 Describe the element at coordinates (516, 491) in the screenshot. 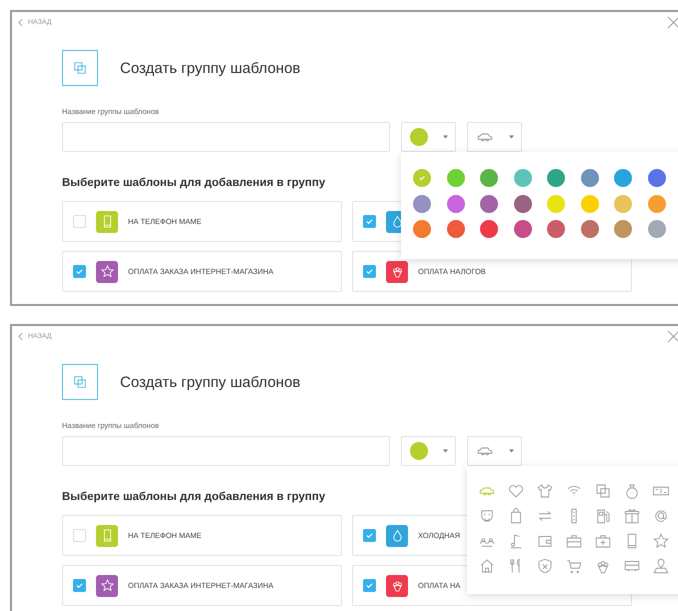

I see `heart-icon` at that location.